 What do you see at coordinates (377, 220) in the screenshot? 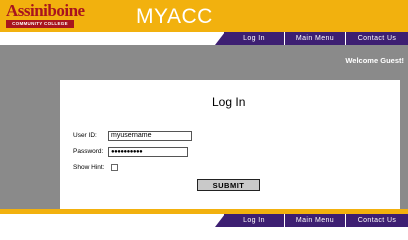
I see `footer-contact-us-link: Contact Us` at bounding box center [377, 220].